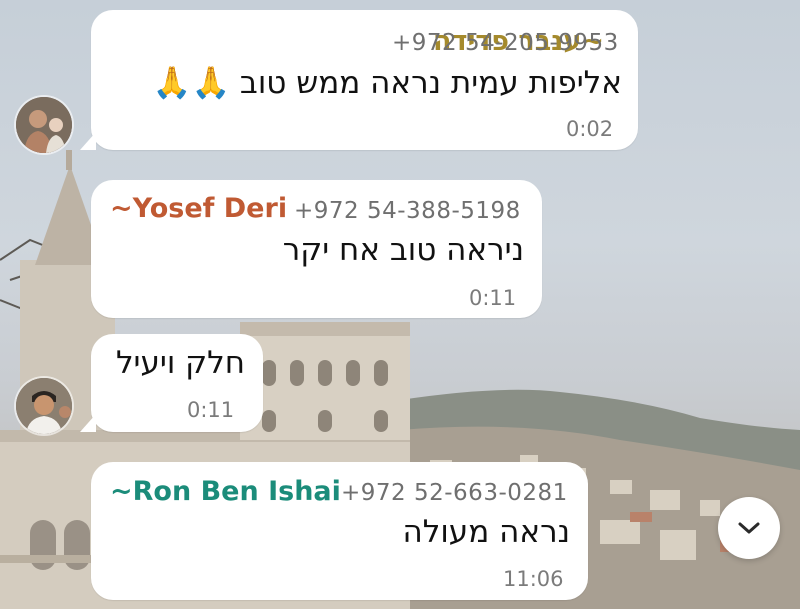 Image resolution: width=800 pixels, height=609 pixels. What do you see at coordinates (505, 43) in the screenshot?
I see `sender-phone: +972 54-205-9953` at bounding box center [505, 43].